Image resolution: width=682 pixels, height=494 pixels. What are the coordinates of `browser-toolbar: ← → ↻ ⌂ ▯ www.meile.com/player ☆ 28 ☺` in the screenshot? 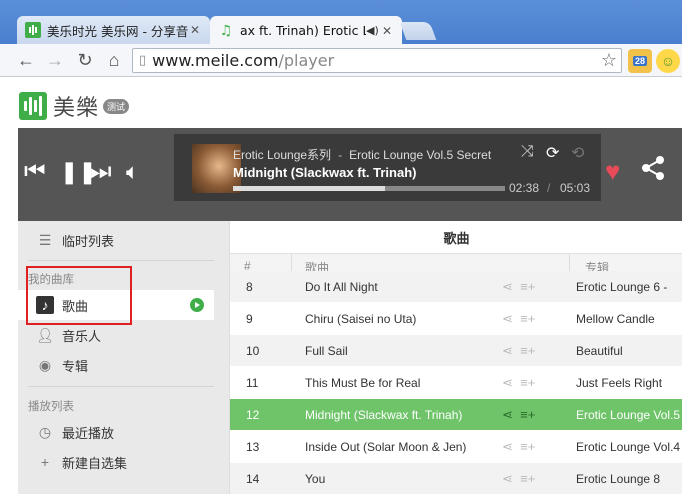 It's located at (341, 60).